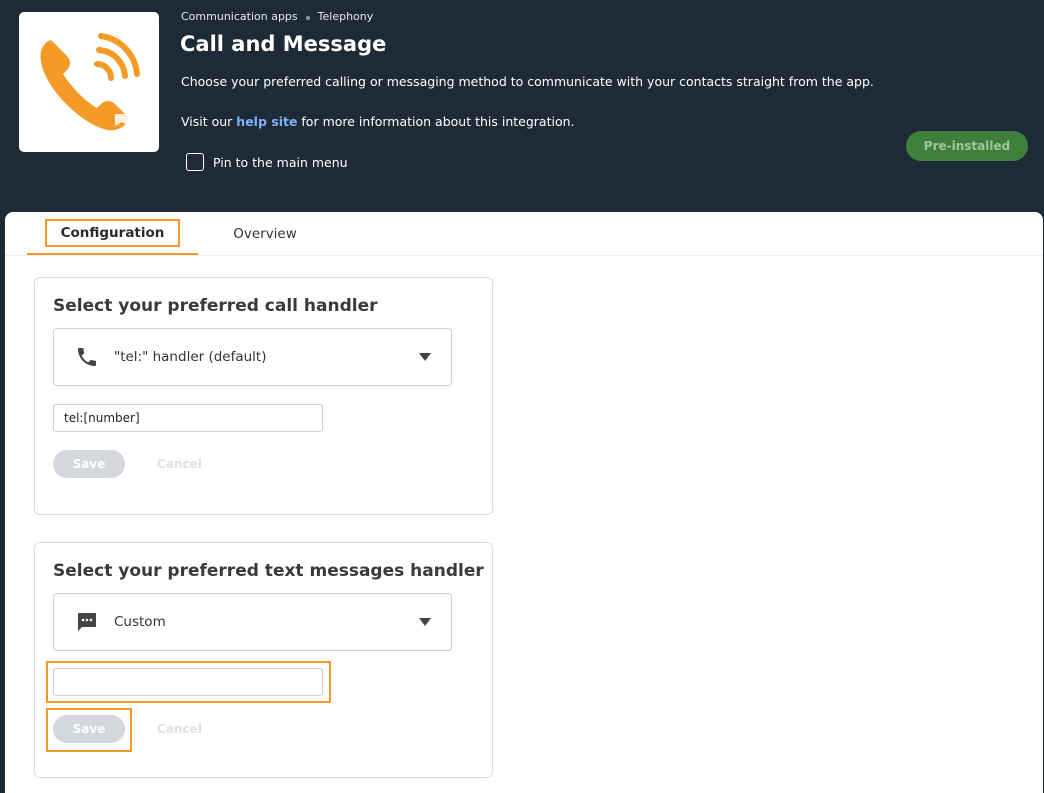 The height and width of the screenshot is (793, 1044). I want to click on call-handler-title: Select your preferred call handler, so click(215, 306).